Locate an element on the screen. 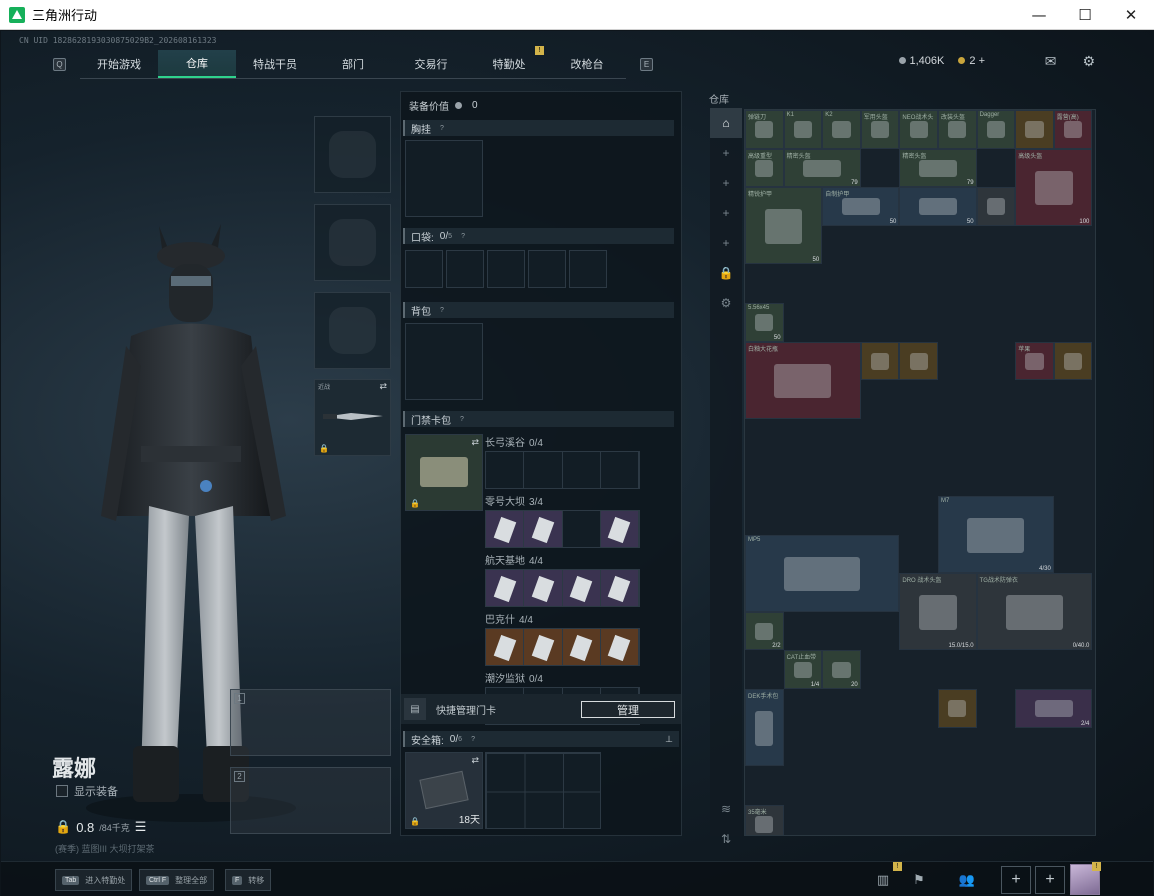 The height and width of the screenshot is (896, 1154). warehouse-item: 改装头盔 is located at coordinates (957, 129).